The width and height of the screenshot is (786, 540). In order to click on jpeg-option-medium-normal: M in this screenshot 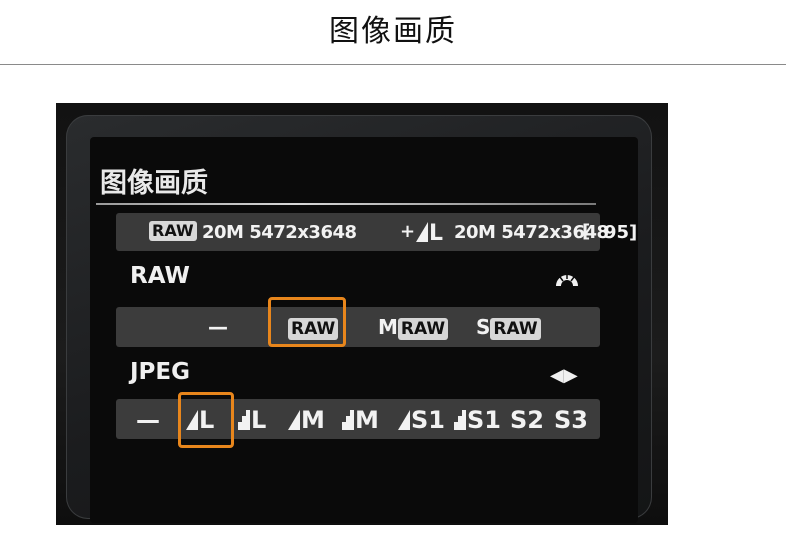, I will do `click(360, 420)`.